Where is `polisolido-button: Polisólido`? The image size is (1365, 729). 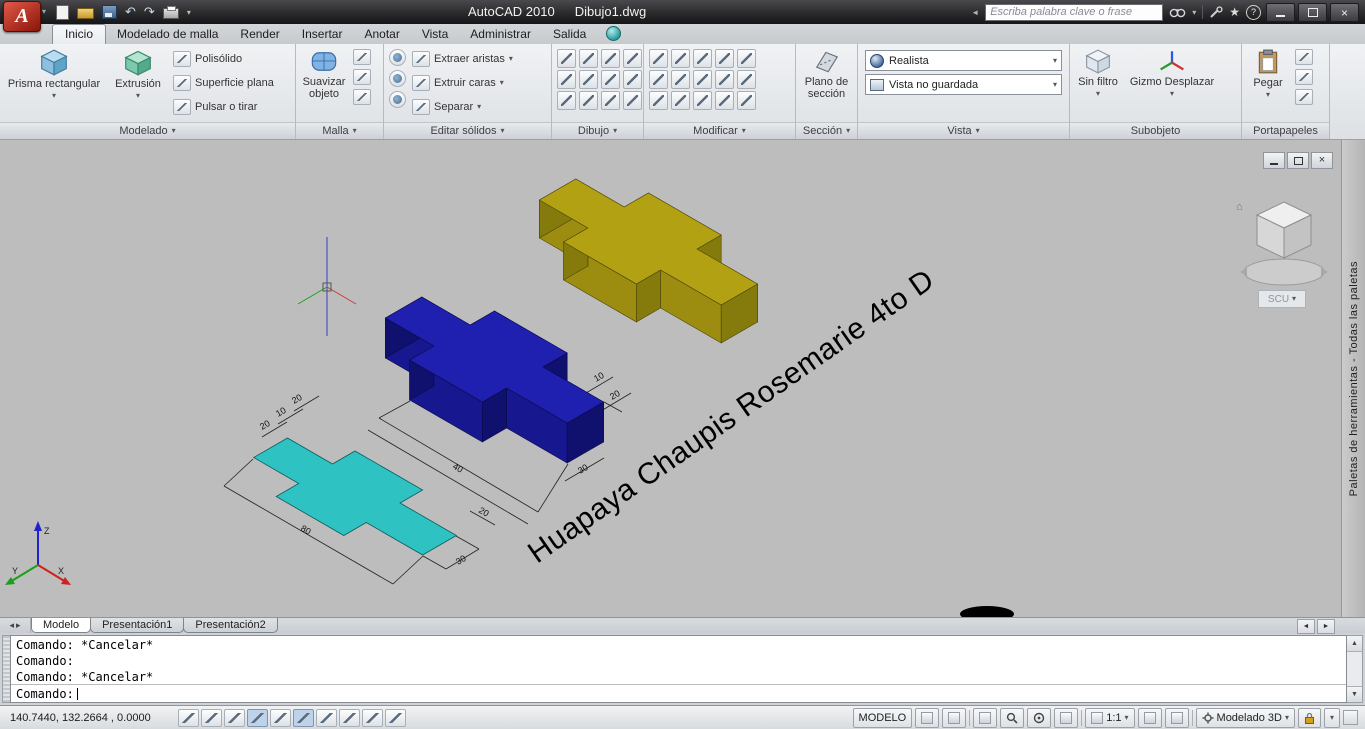
polisolido-button: Polisólido is located at coordinates (223, 59).